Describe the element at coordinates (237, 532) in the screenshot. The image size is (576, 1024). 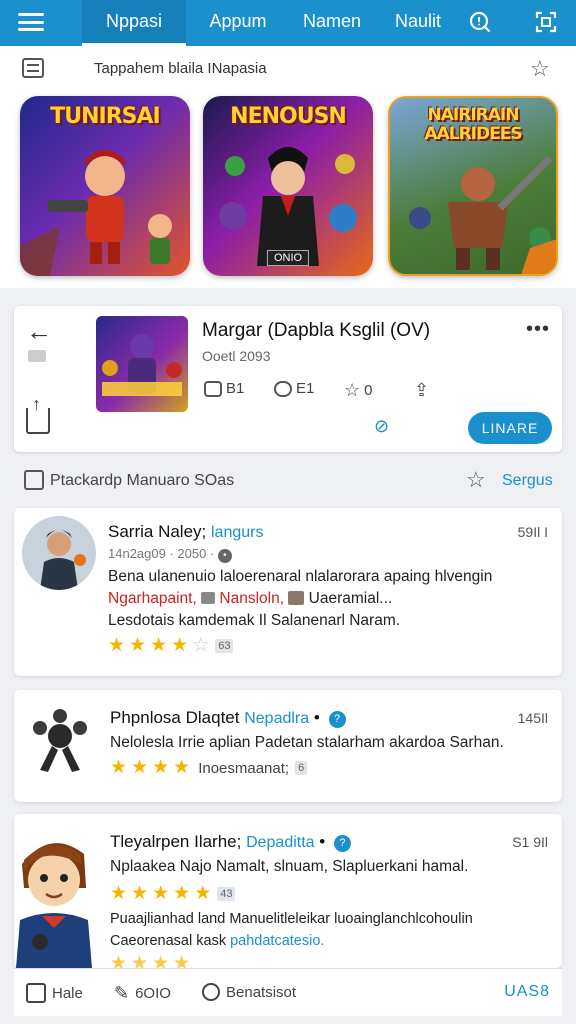
I see `reviewer-tag: langurs` at that location.